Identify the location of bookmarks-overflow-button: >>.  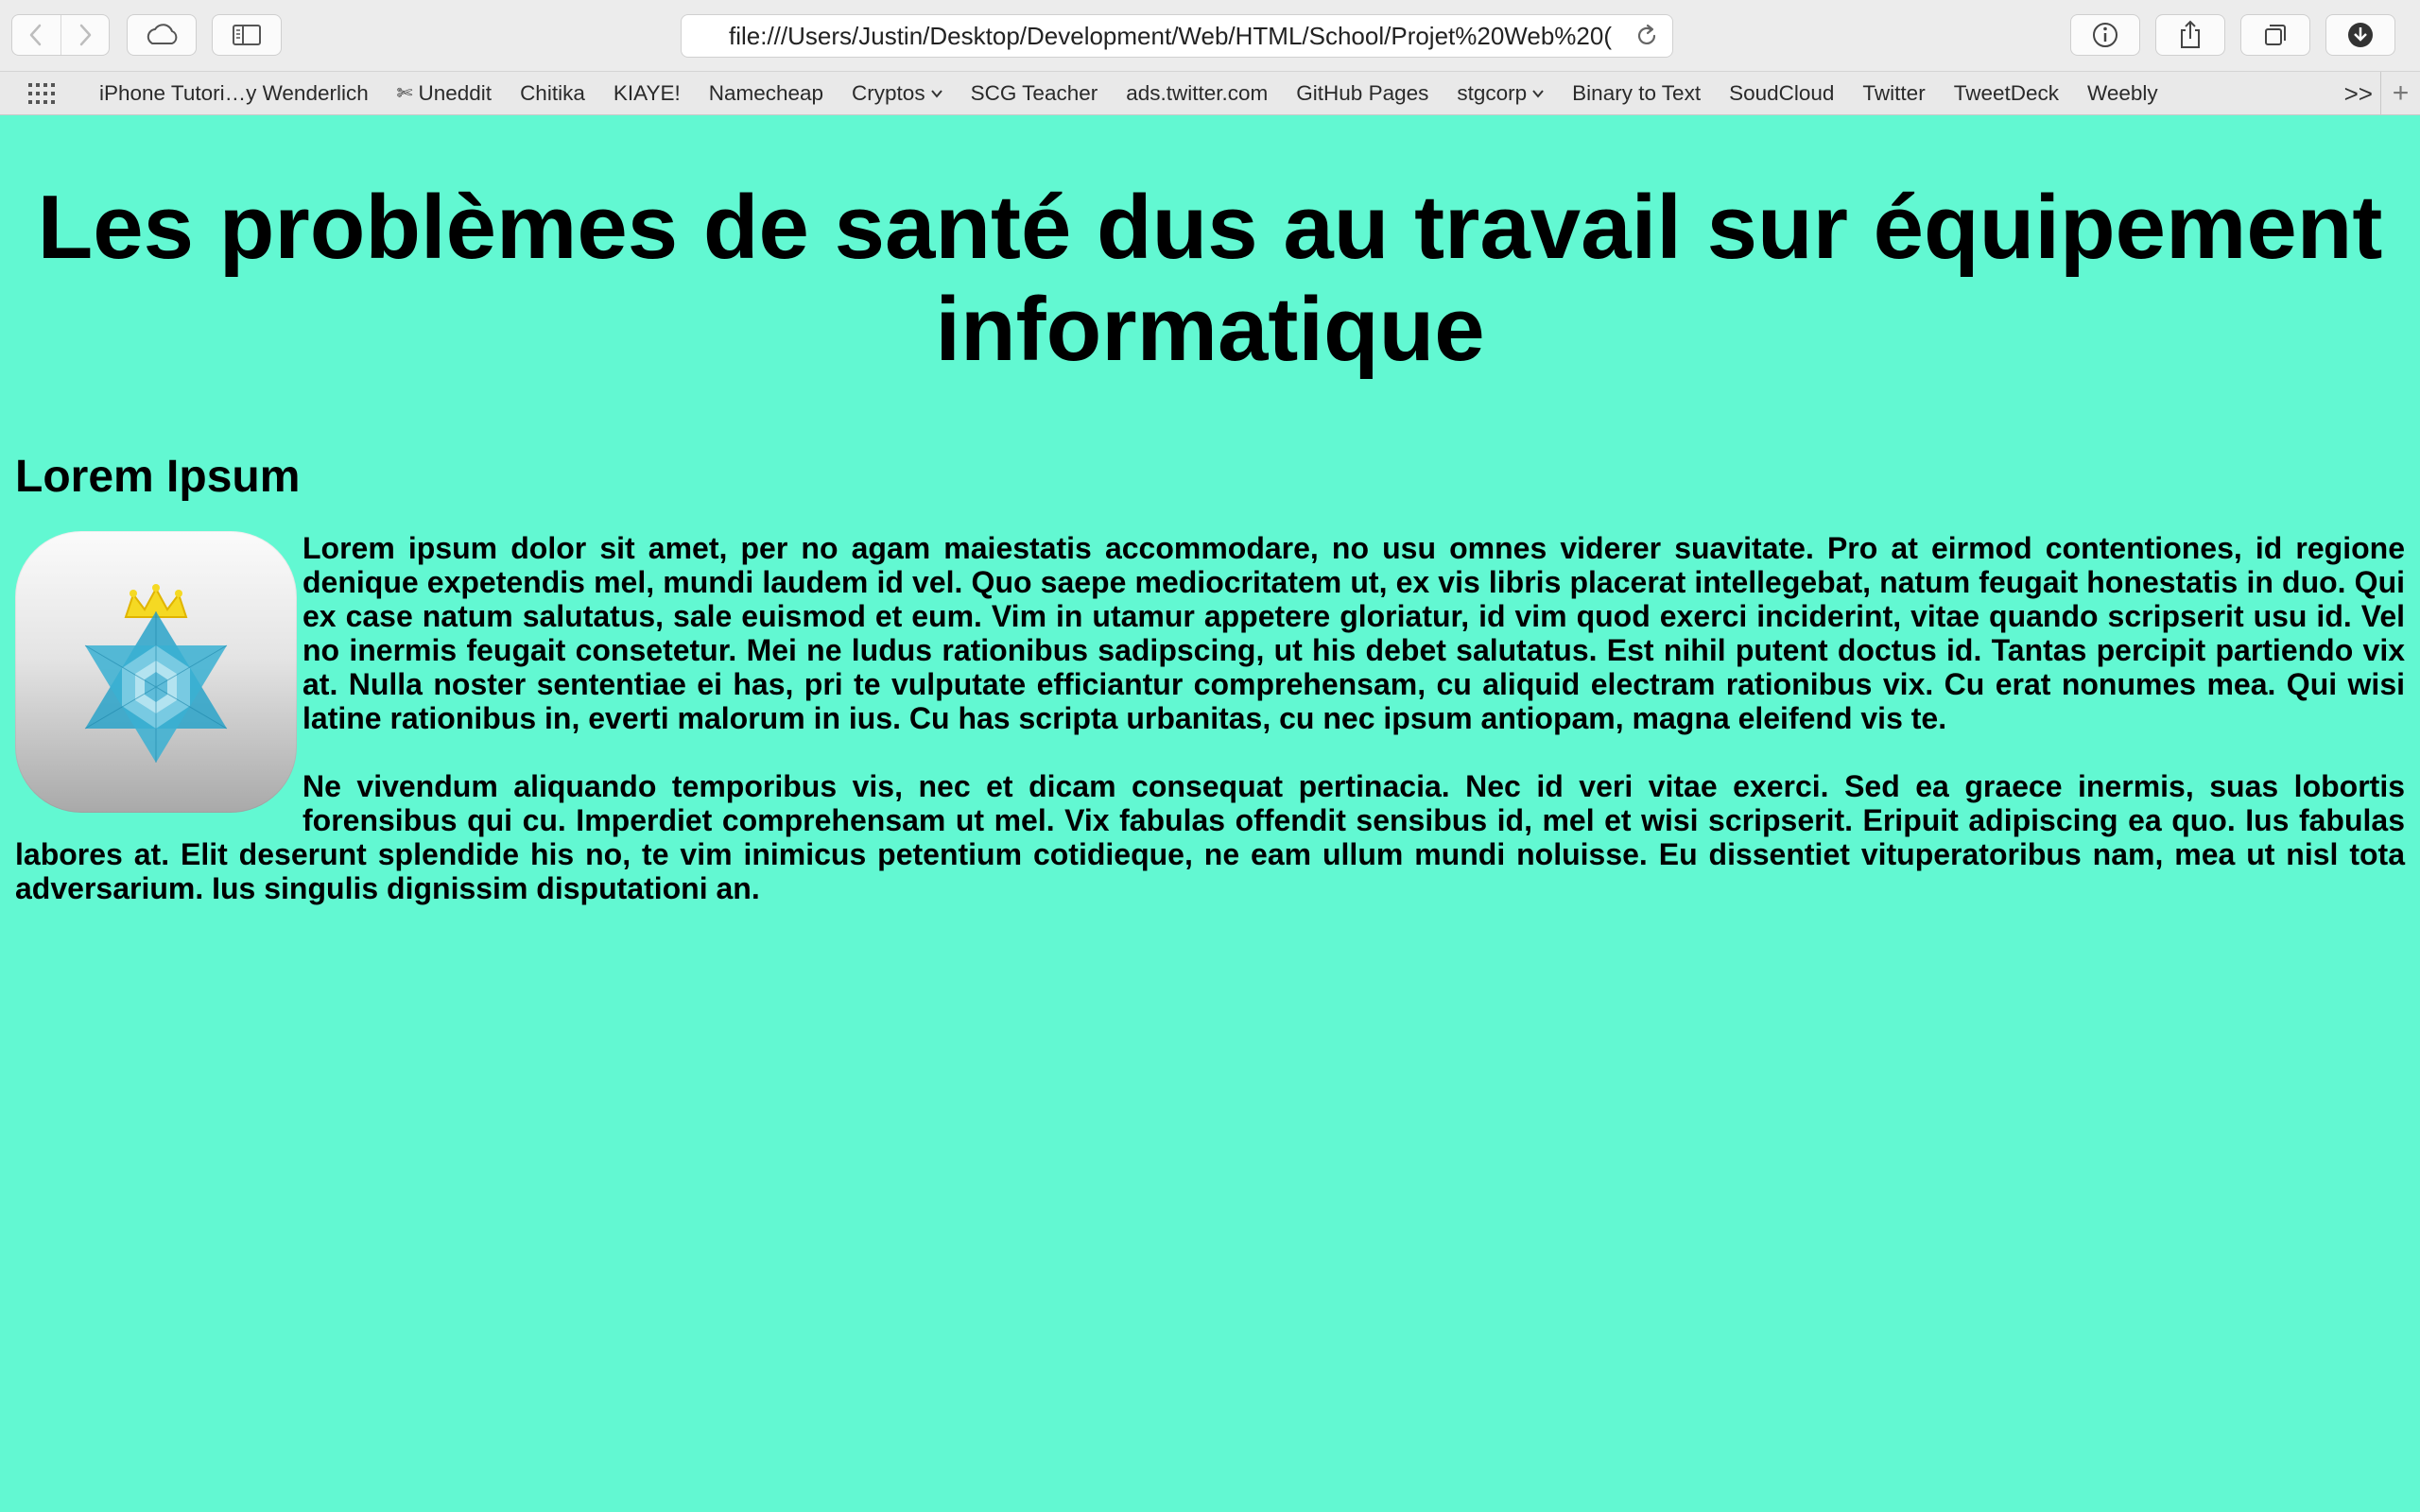
(2359, 94).